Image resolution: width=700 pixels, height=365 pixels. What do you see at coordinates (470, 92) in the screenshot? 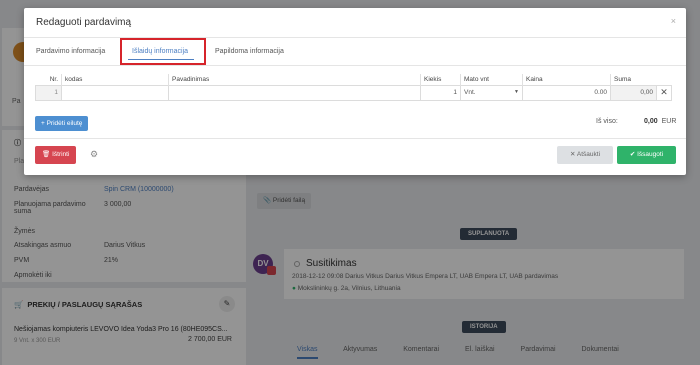
I see `unit-select-value: Vnt.` at bounding box center [470, 92].